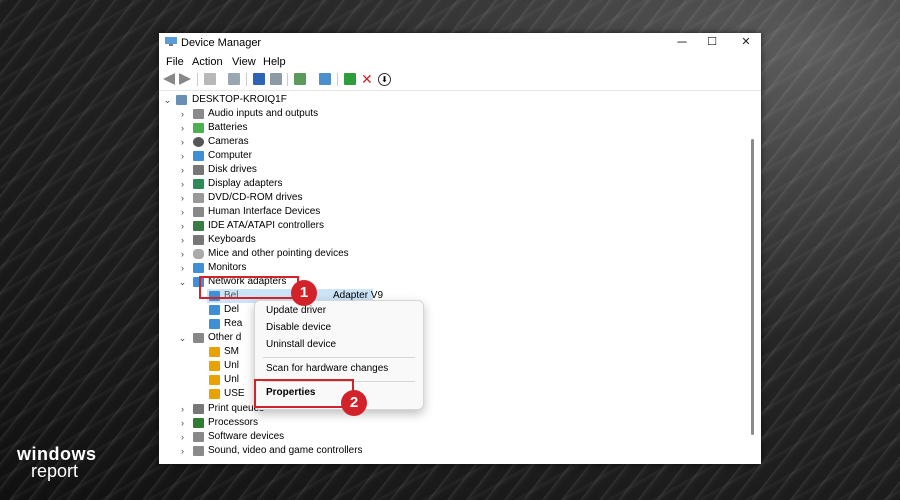 The height and width of the screenshot is (500, 900). Describe the element at coordinates (246, 436) in the screenshot. I see `tree-item-label: Software devices` at that location.